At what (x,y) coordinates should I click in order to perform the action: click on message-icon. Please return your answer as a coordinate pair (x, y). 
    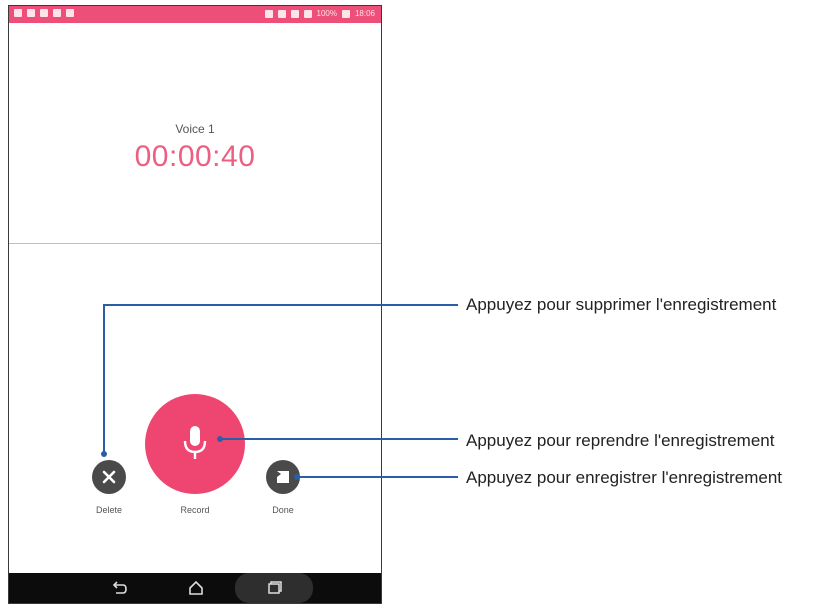
    Looking at the image, I should click on (18, 13).